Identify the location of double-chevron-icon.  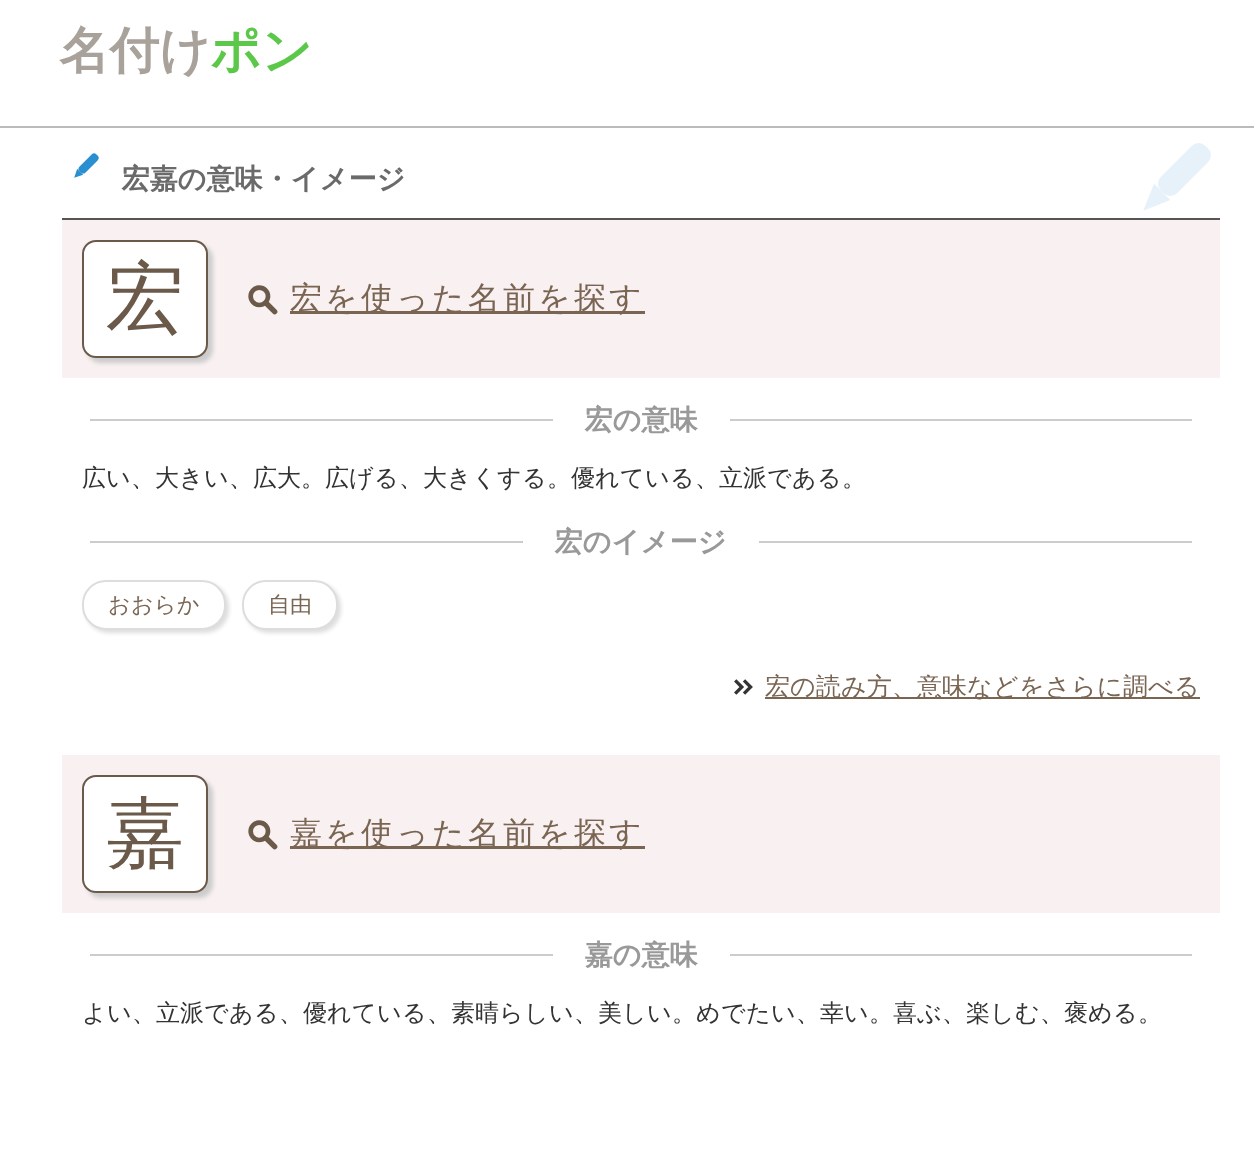
(744, 686).